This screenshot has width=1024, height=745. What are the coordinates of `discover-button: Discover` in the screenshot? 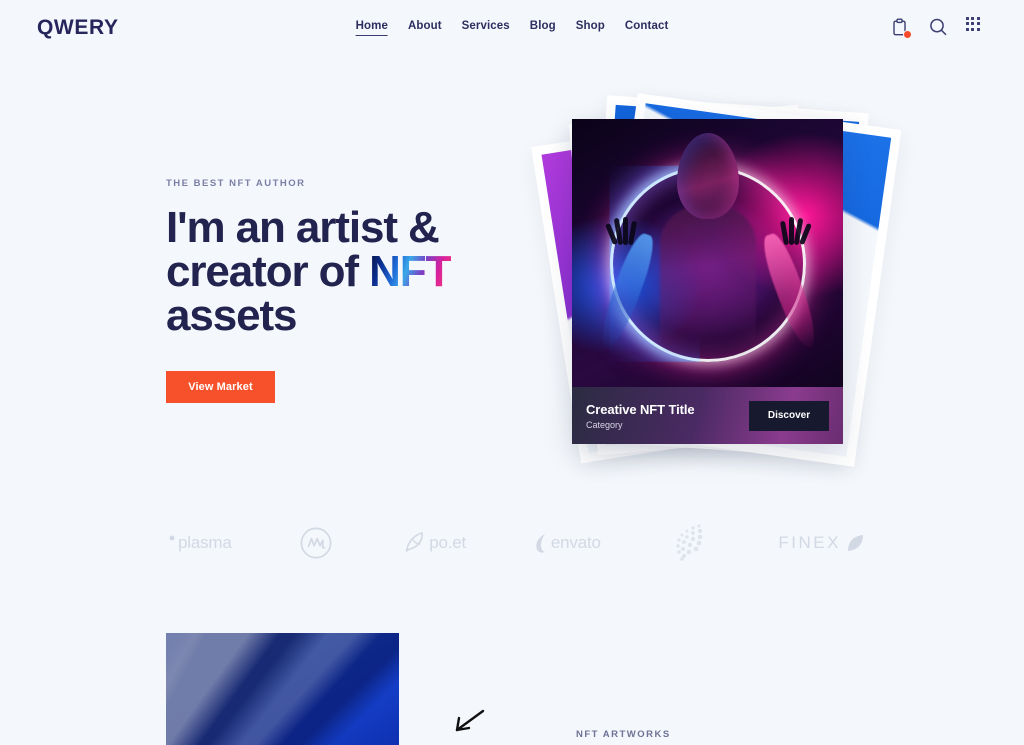 It's located at (789, 415).